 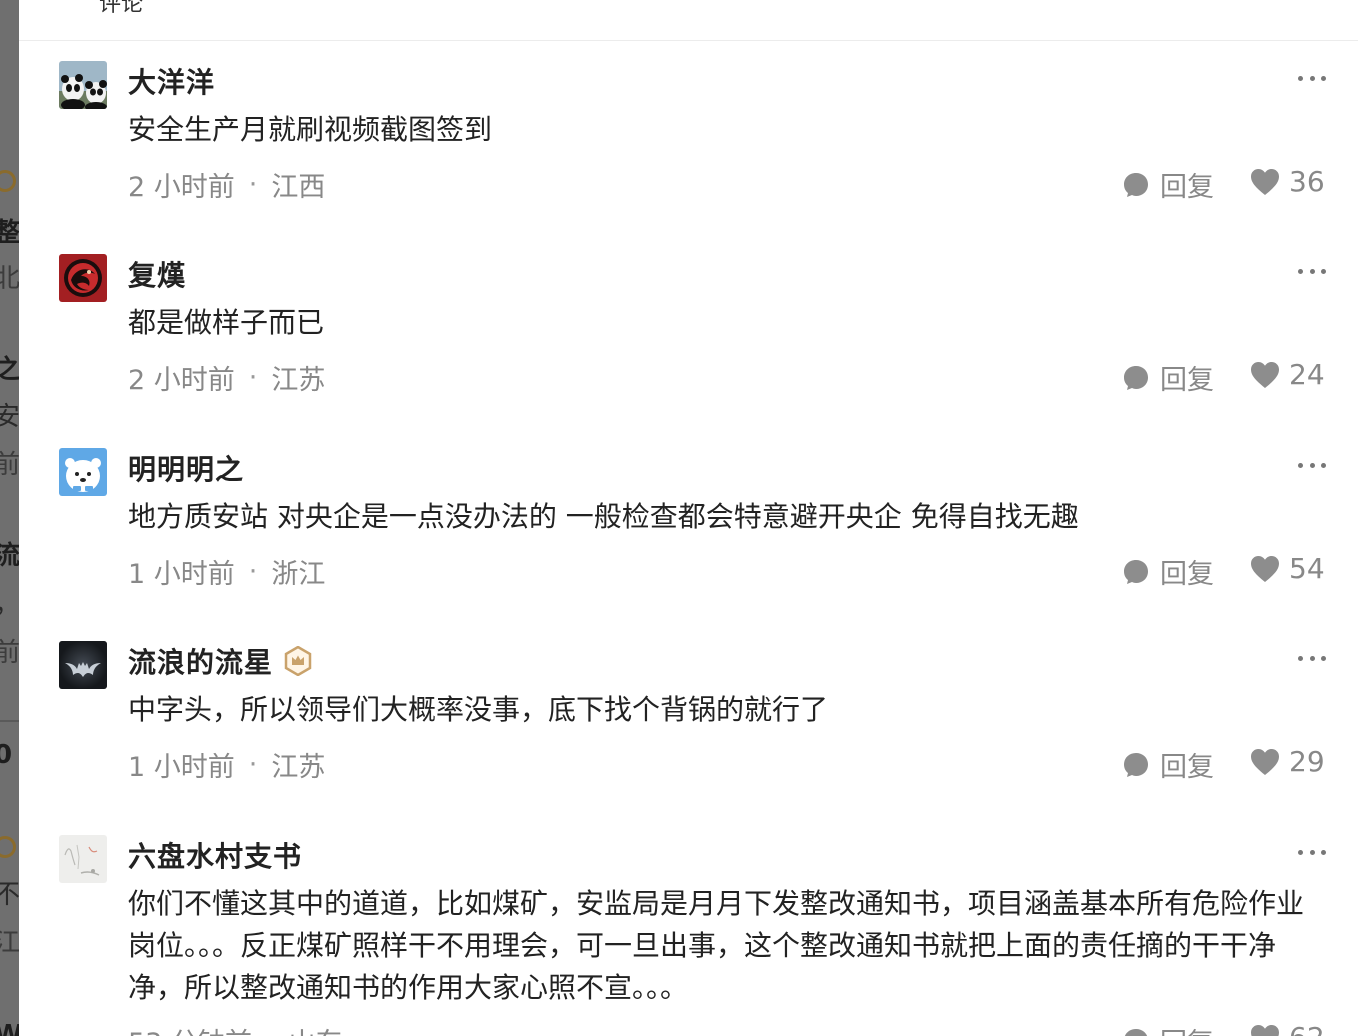 I want to click on like-count: 29, so click(x=1307, y=761).